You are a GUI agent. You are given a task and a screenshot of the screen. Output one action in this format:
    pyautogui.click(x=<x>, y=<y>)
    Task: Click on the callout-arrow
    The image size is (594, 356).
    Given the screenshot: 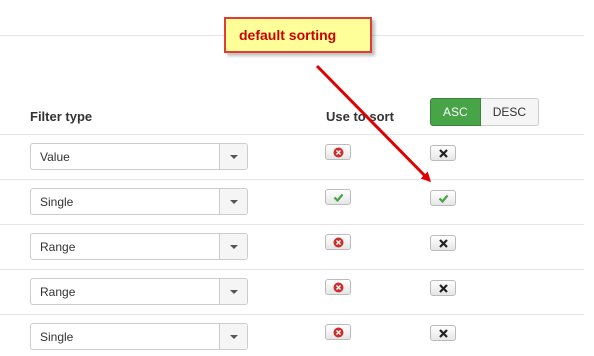 What is the action you would take?
    pyautogui.click(x=373, y=123)
    